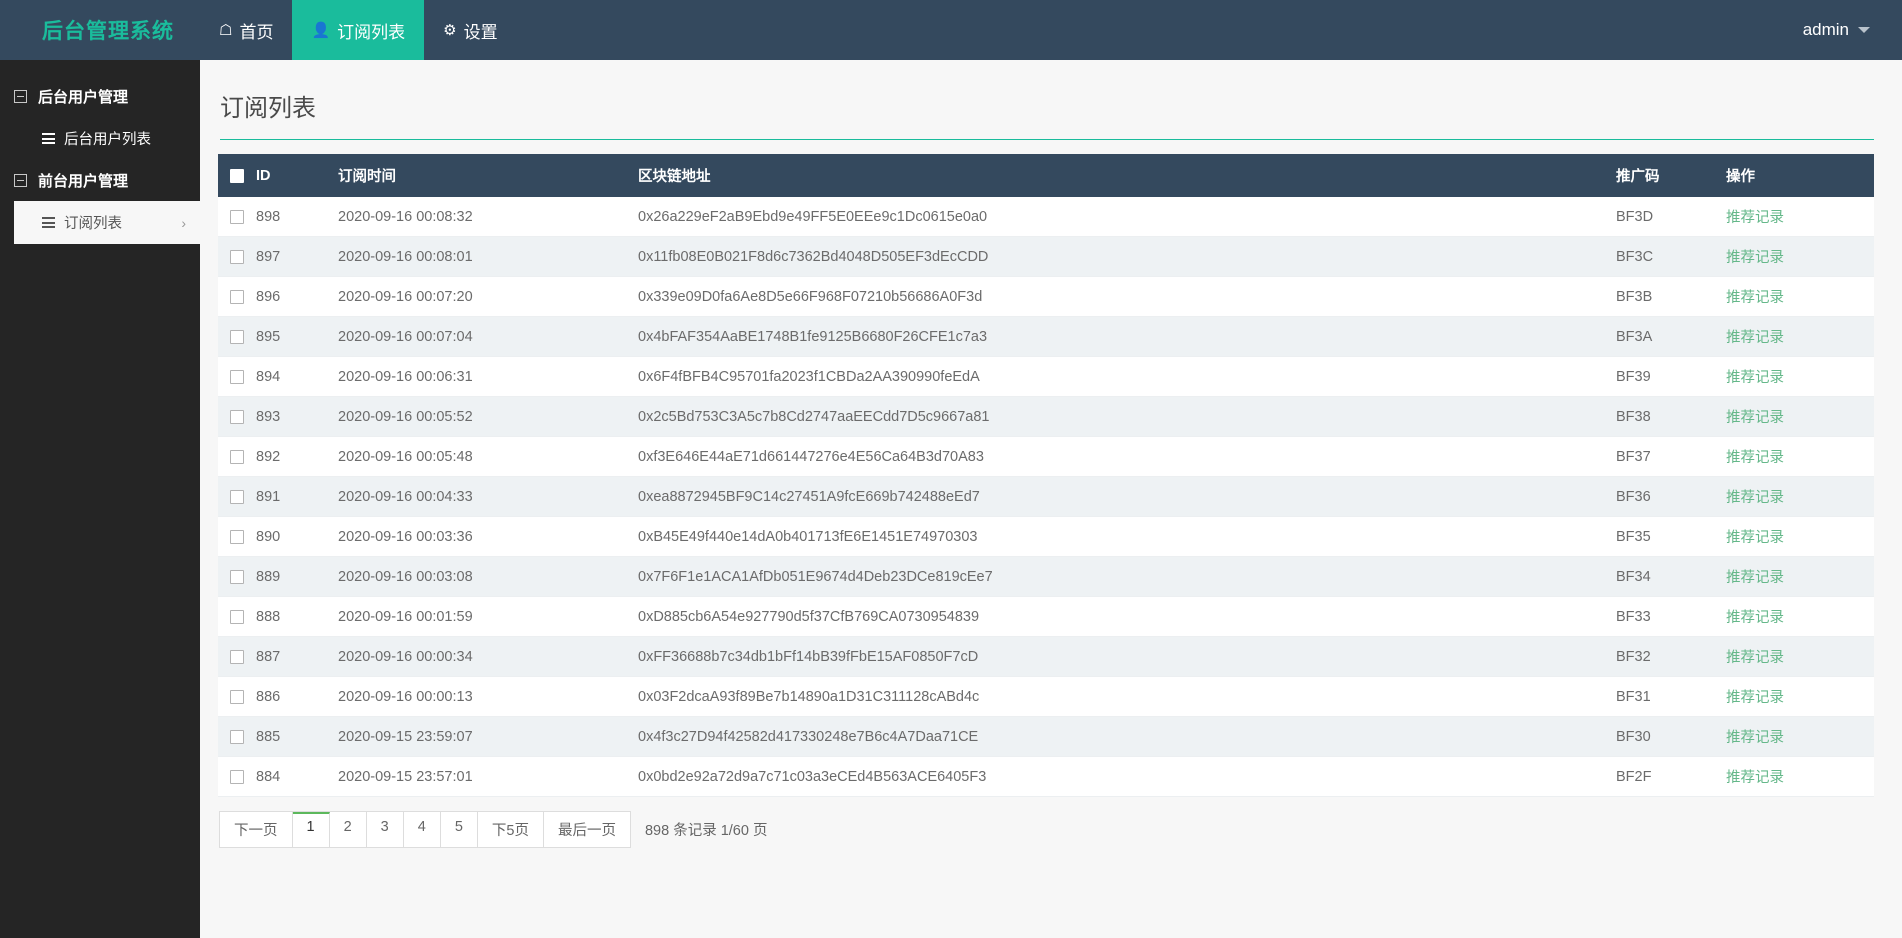  What do you see at coordinates (1825, 29) in the screenshot?
I see `user-menu-label: admin` at bounding box center [1825, 29].